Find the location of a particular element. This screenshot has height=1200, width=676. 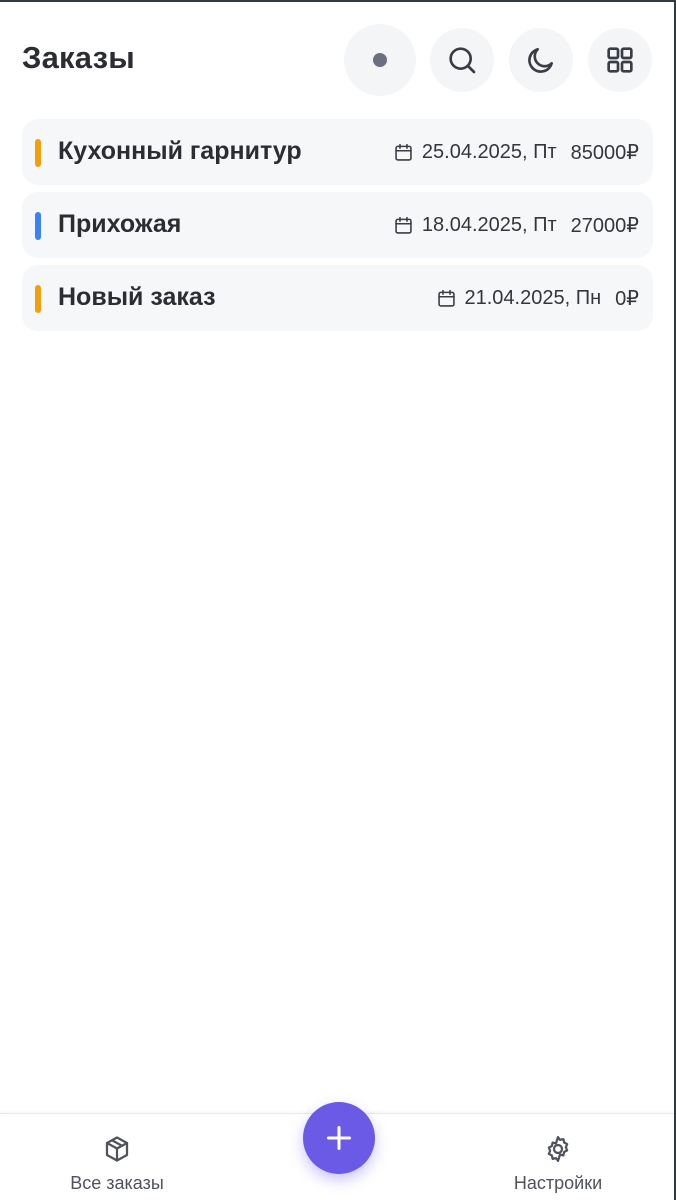

header: Заказы is located at coordinates (337, 61).